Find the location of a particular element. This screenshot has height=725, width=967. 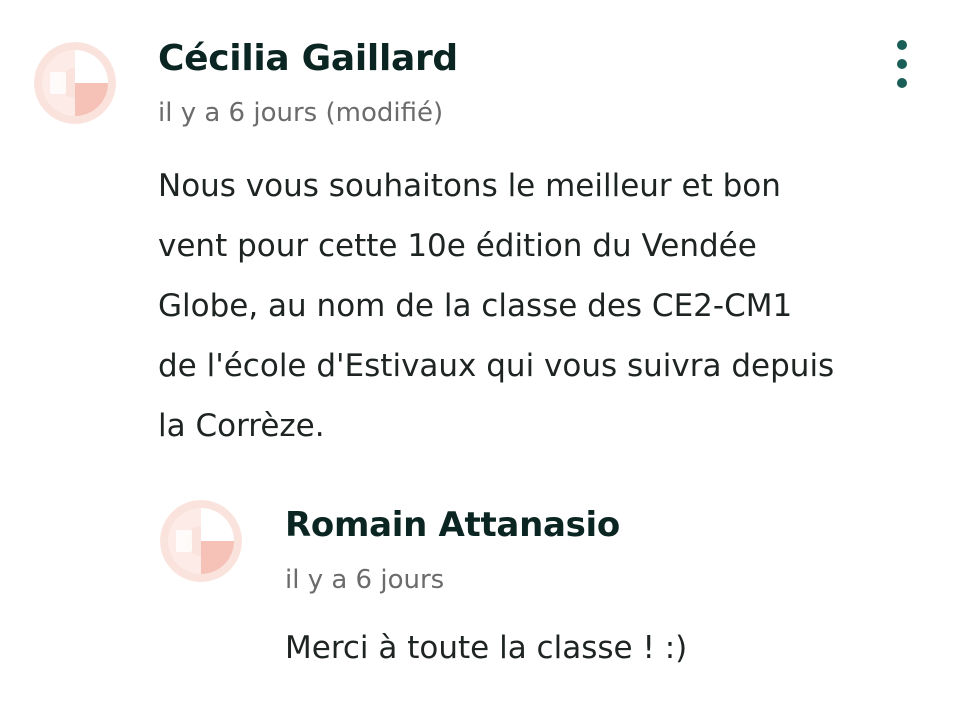

reply-body: Merci à toute la classe ! :) is located at coordinates (486, 648).